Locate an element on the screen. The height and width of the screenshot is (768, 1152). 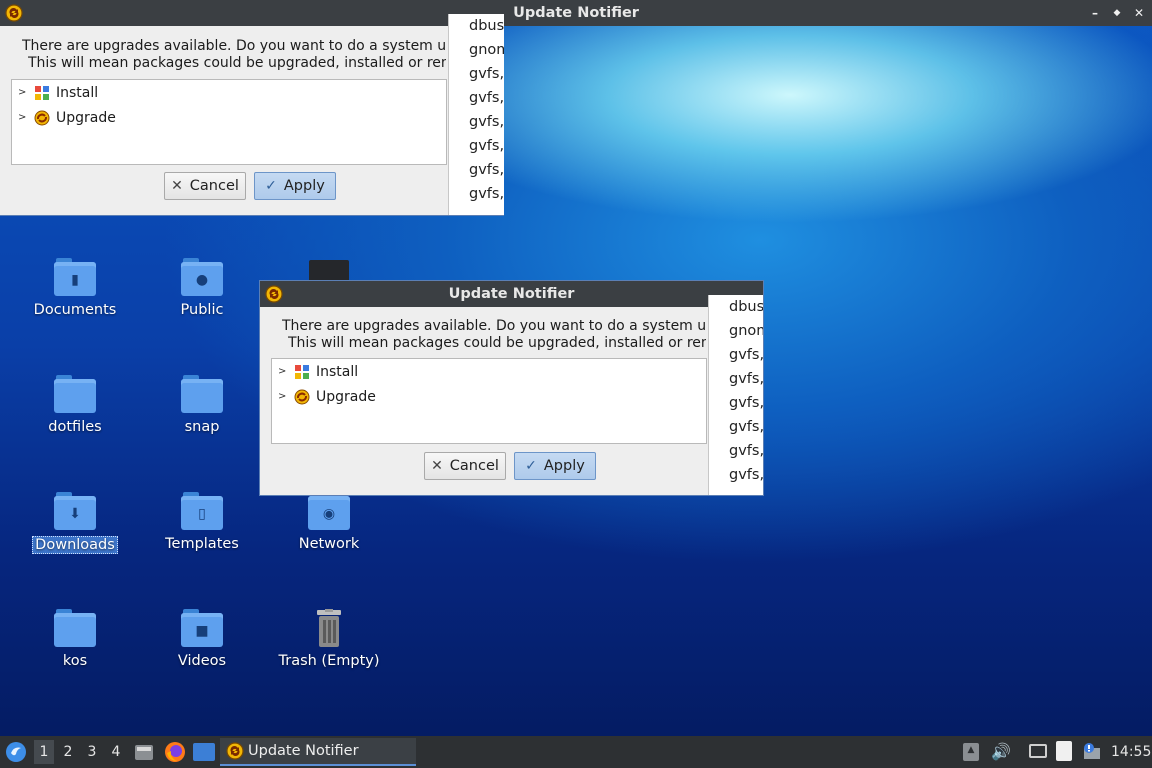
close-icon: ✕ is located at coordinates (1139, 13).